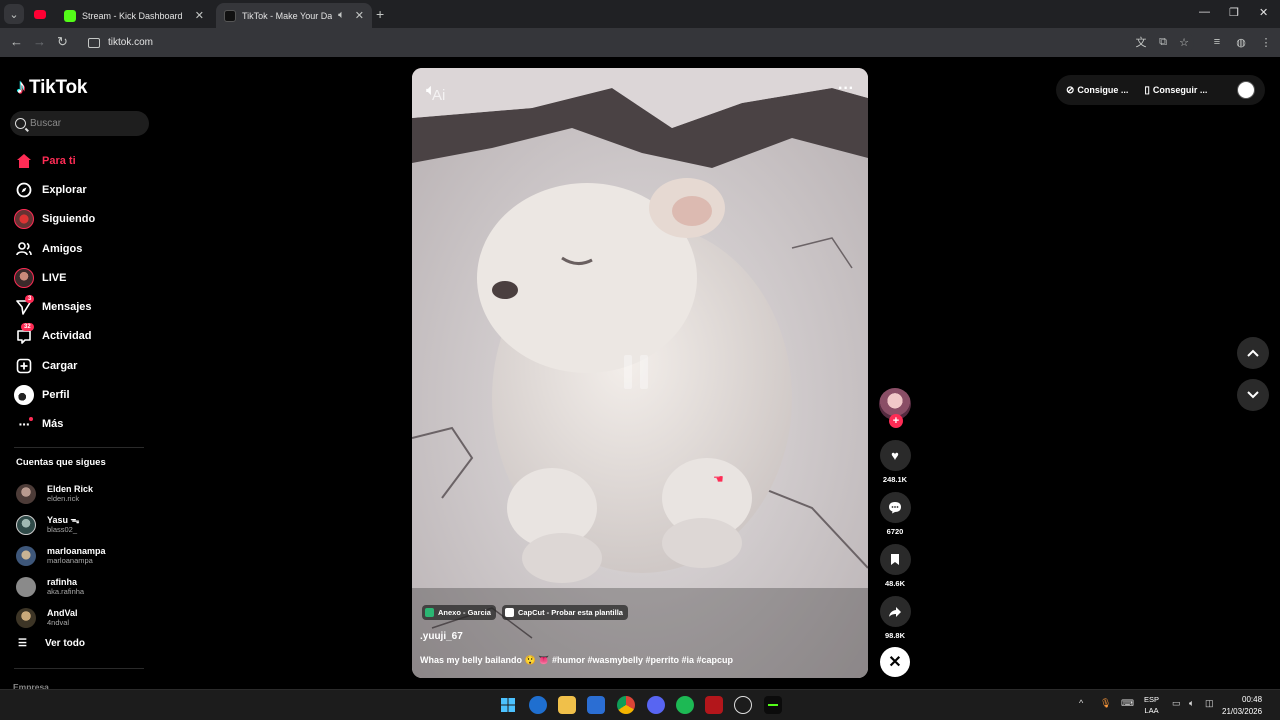 This screenshot has height=720, width=1280. What do you see at coordinates (56, 395) in the screenshot?
I see `nav-label: Perfil` at bounding box center [56, 395].